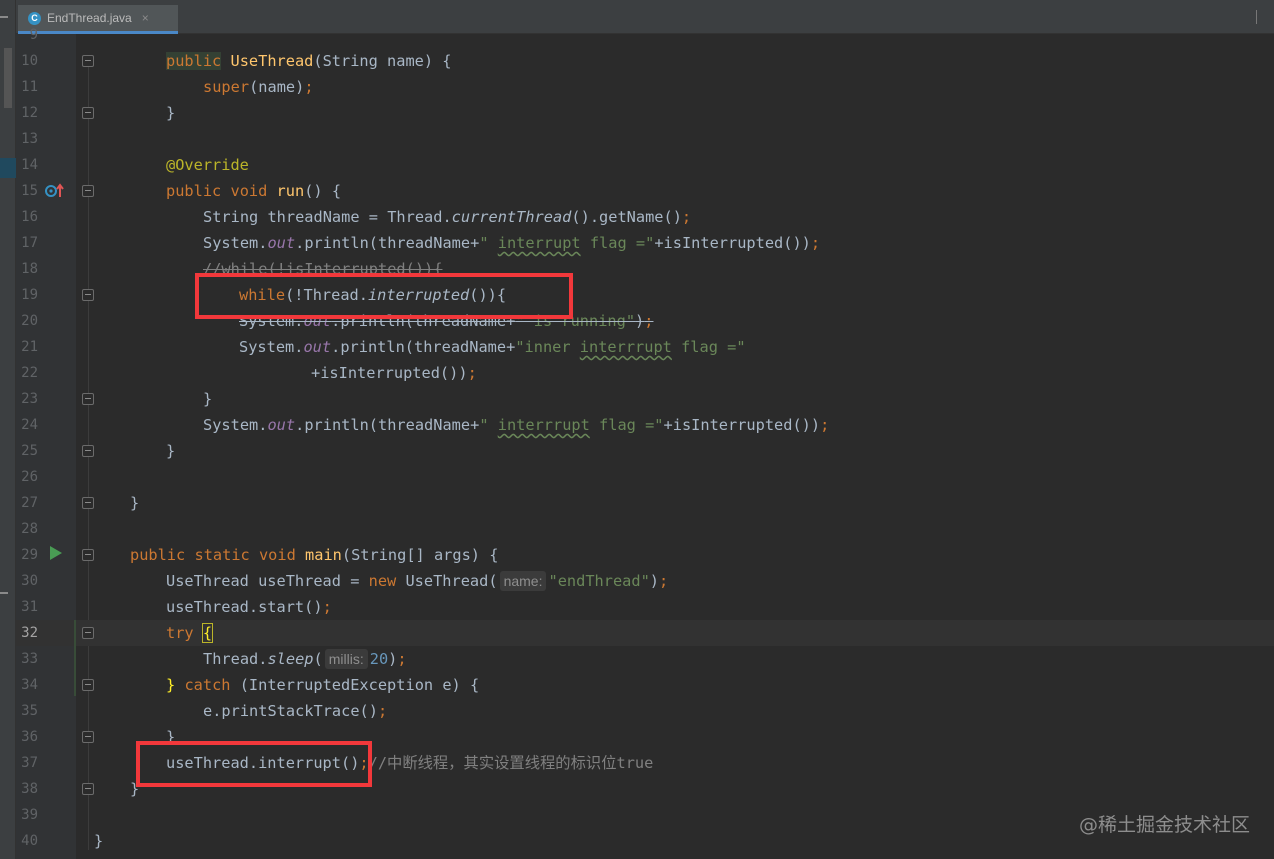 Image resolution: width=1274 pixels, height=859 pixels. Describe the element at coordinates (29, 737) in the screenshot. I see `line-number: 36` at that location.